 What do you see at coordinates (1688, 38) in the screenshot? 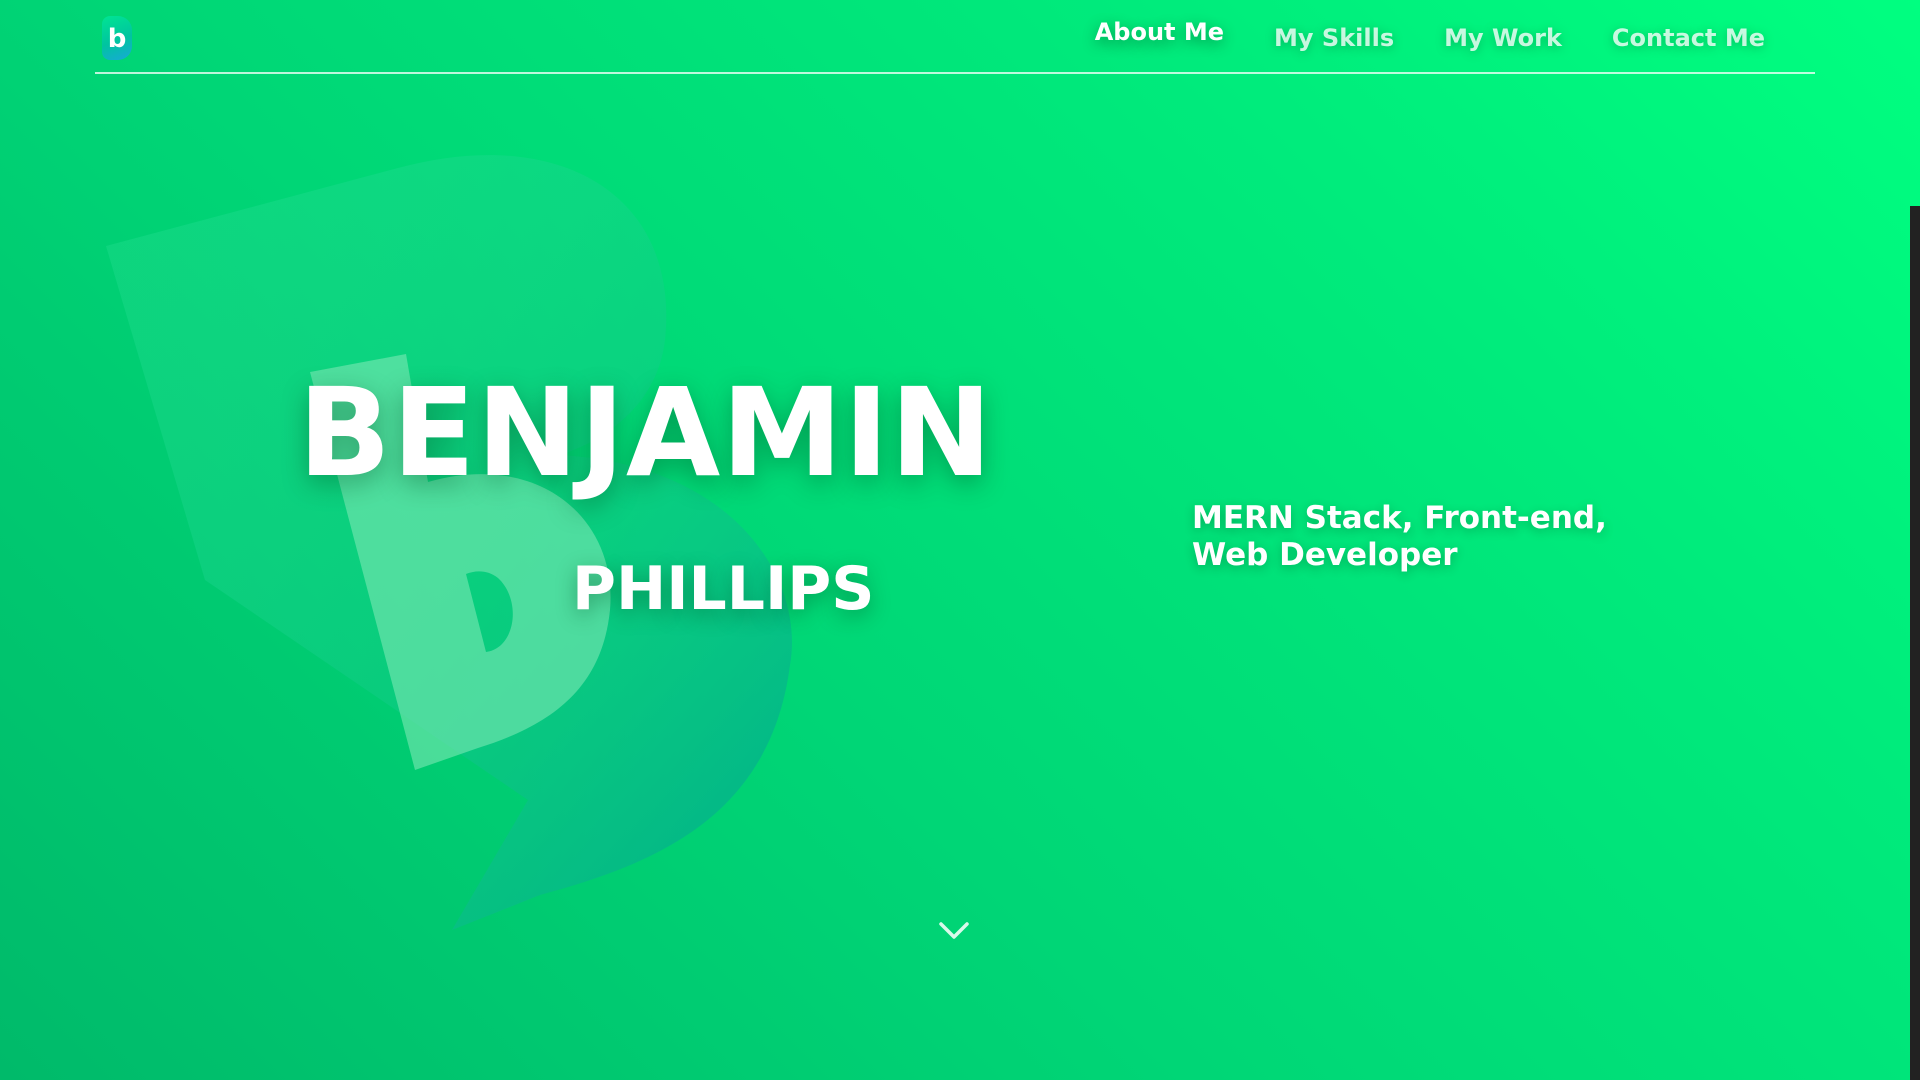
I see `nav-link-contact-me: Contact Me` at bounding box center [1688, 38].